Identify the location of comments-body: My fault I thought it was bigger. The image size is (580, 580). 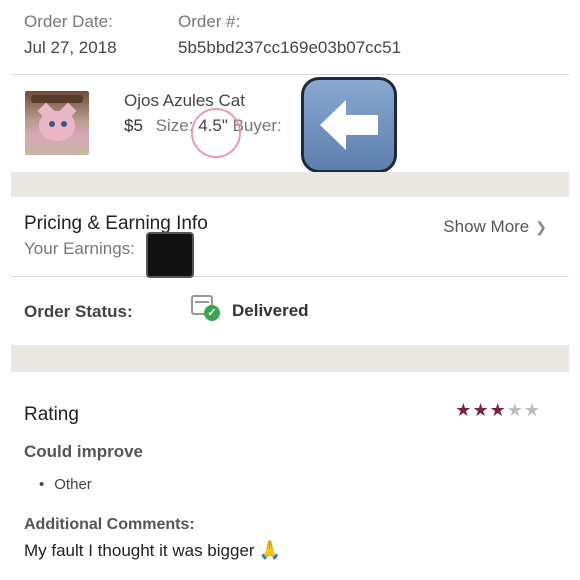
(139, 550).